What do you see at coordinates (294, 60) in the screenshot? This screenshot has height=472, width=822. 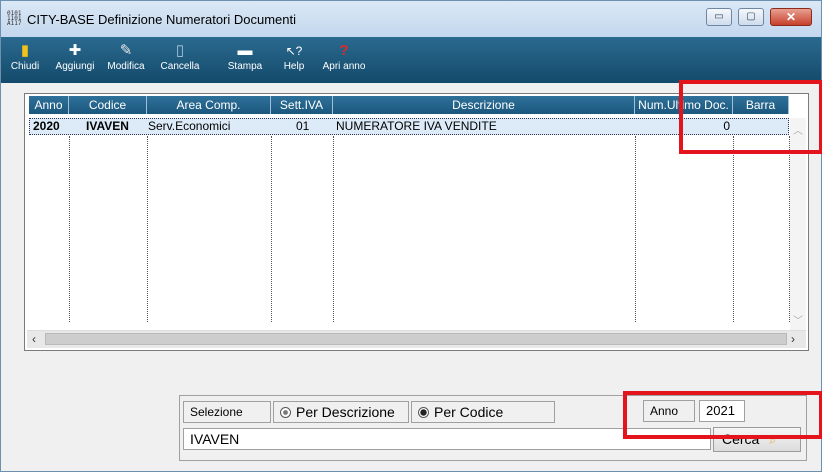 I see `help-button: ↖? Help` at bounding box center [294, 60].